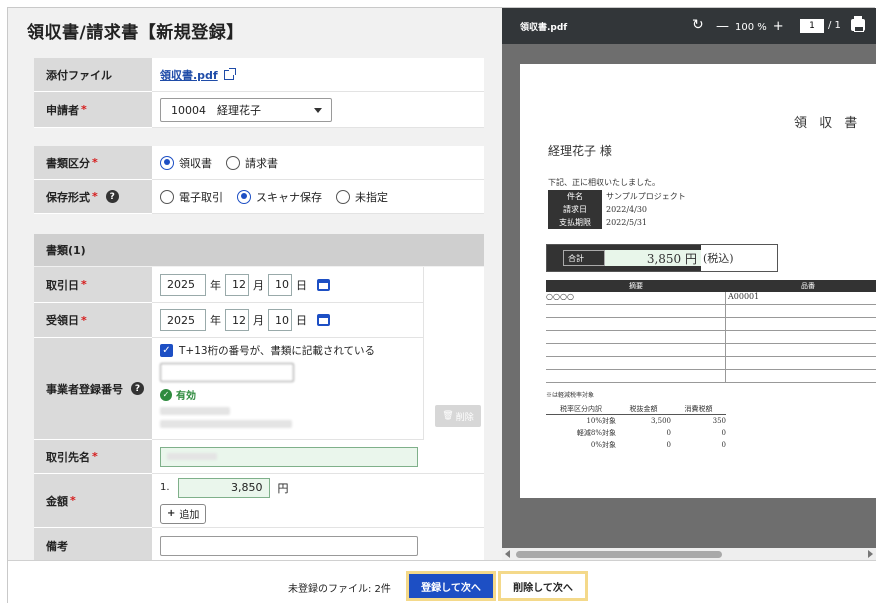  What do you see at coordinates (62, 320) in the screenshot?
I see `receipt-date-label: 受領日` at bounding box center [62, 320].